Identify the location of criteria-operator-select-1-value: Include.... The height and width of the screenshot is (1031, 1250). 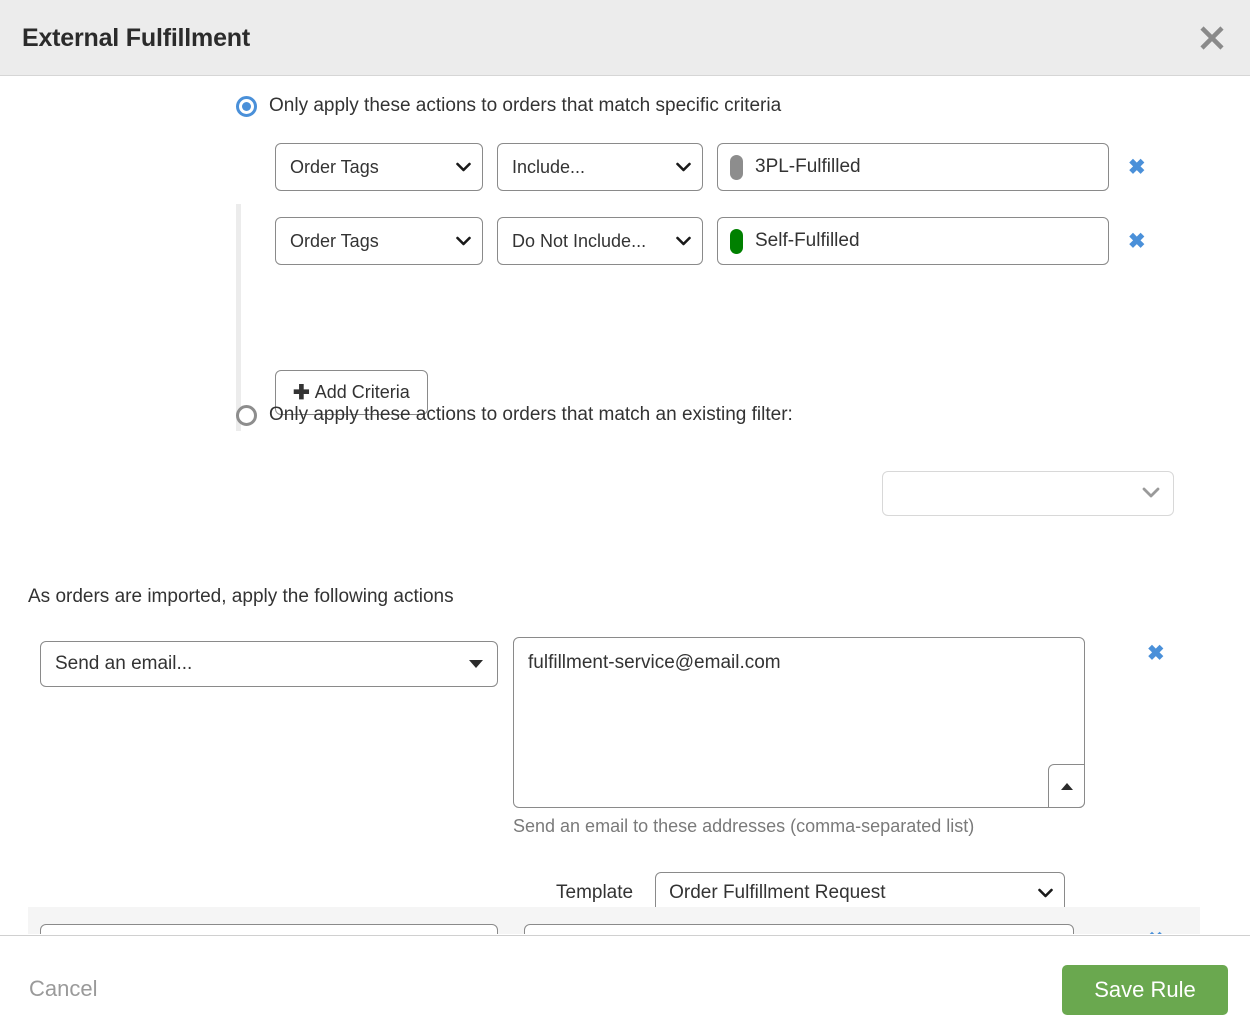
(549, 166).